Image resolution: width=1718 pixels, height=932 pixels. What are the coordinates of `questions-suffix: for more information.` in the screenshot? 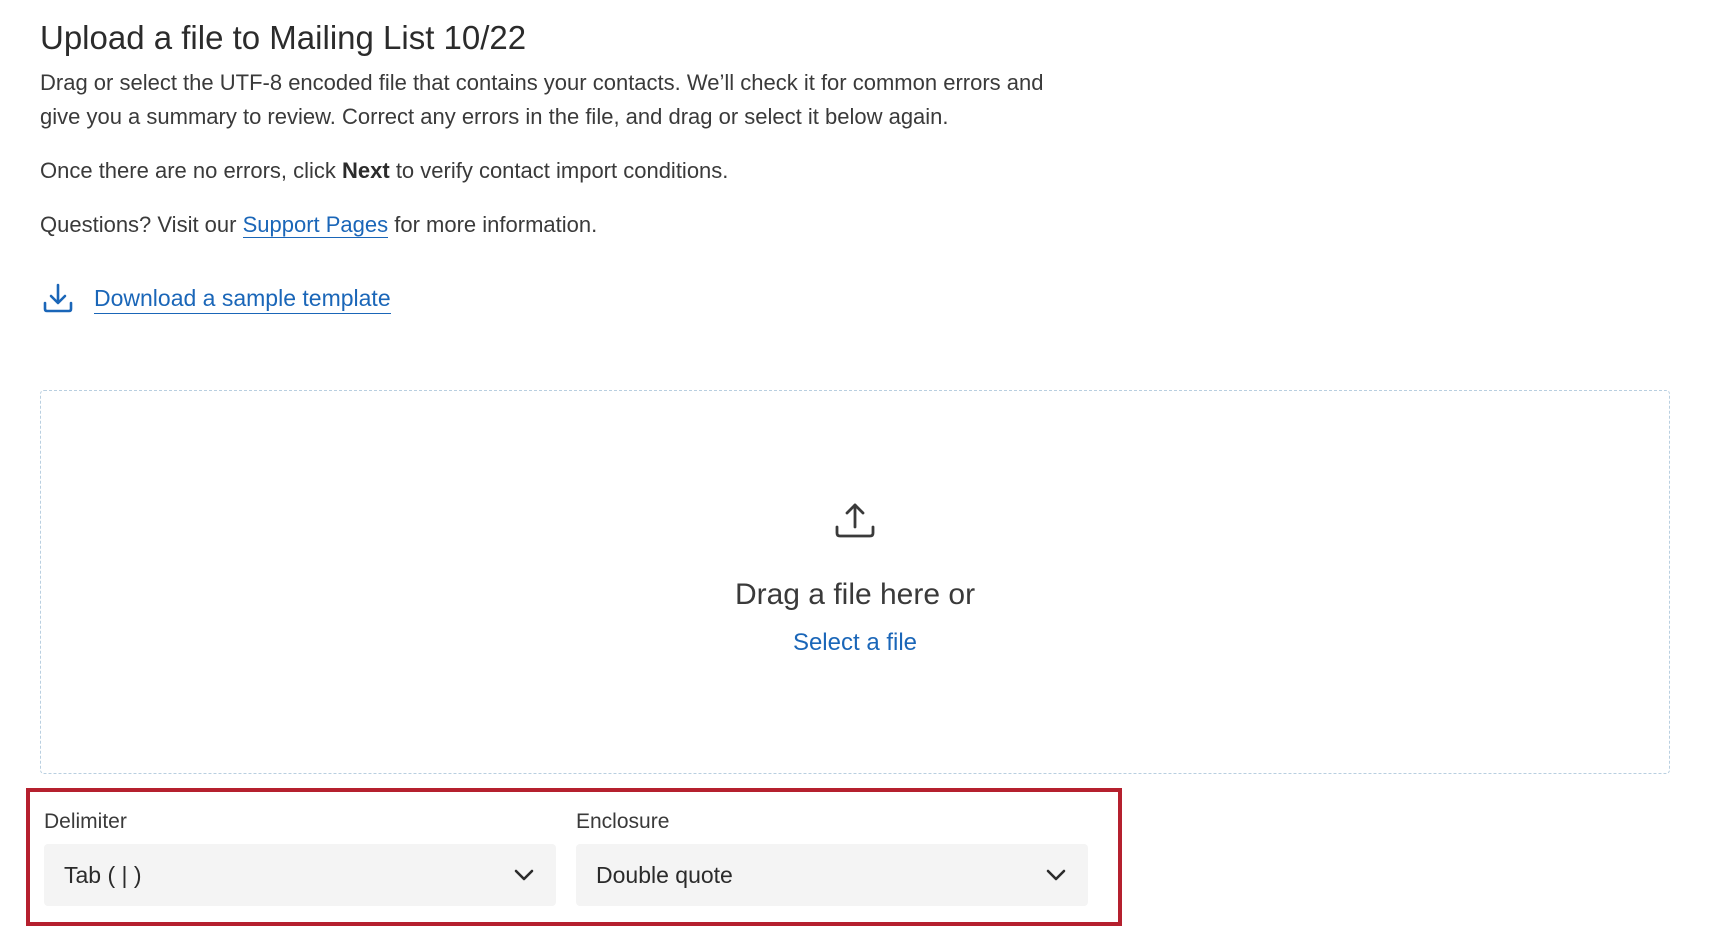 It's located at (493, 224).